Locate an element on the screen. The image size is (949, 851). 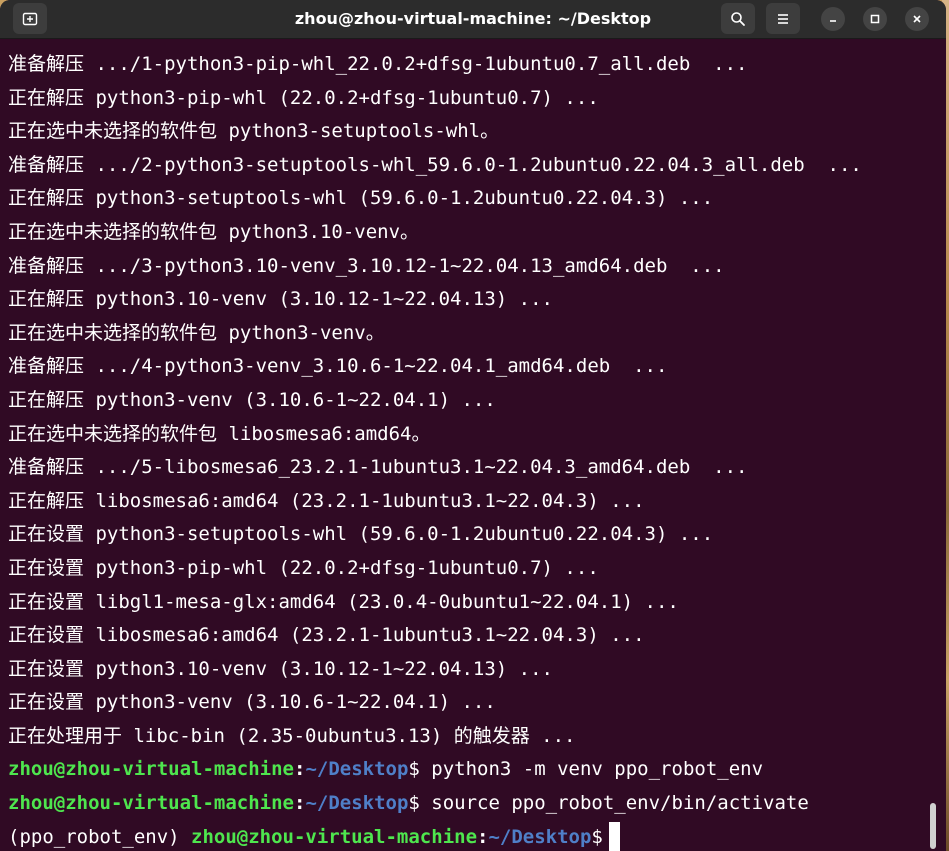
close-button is located at coordinates (917, 19).